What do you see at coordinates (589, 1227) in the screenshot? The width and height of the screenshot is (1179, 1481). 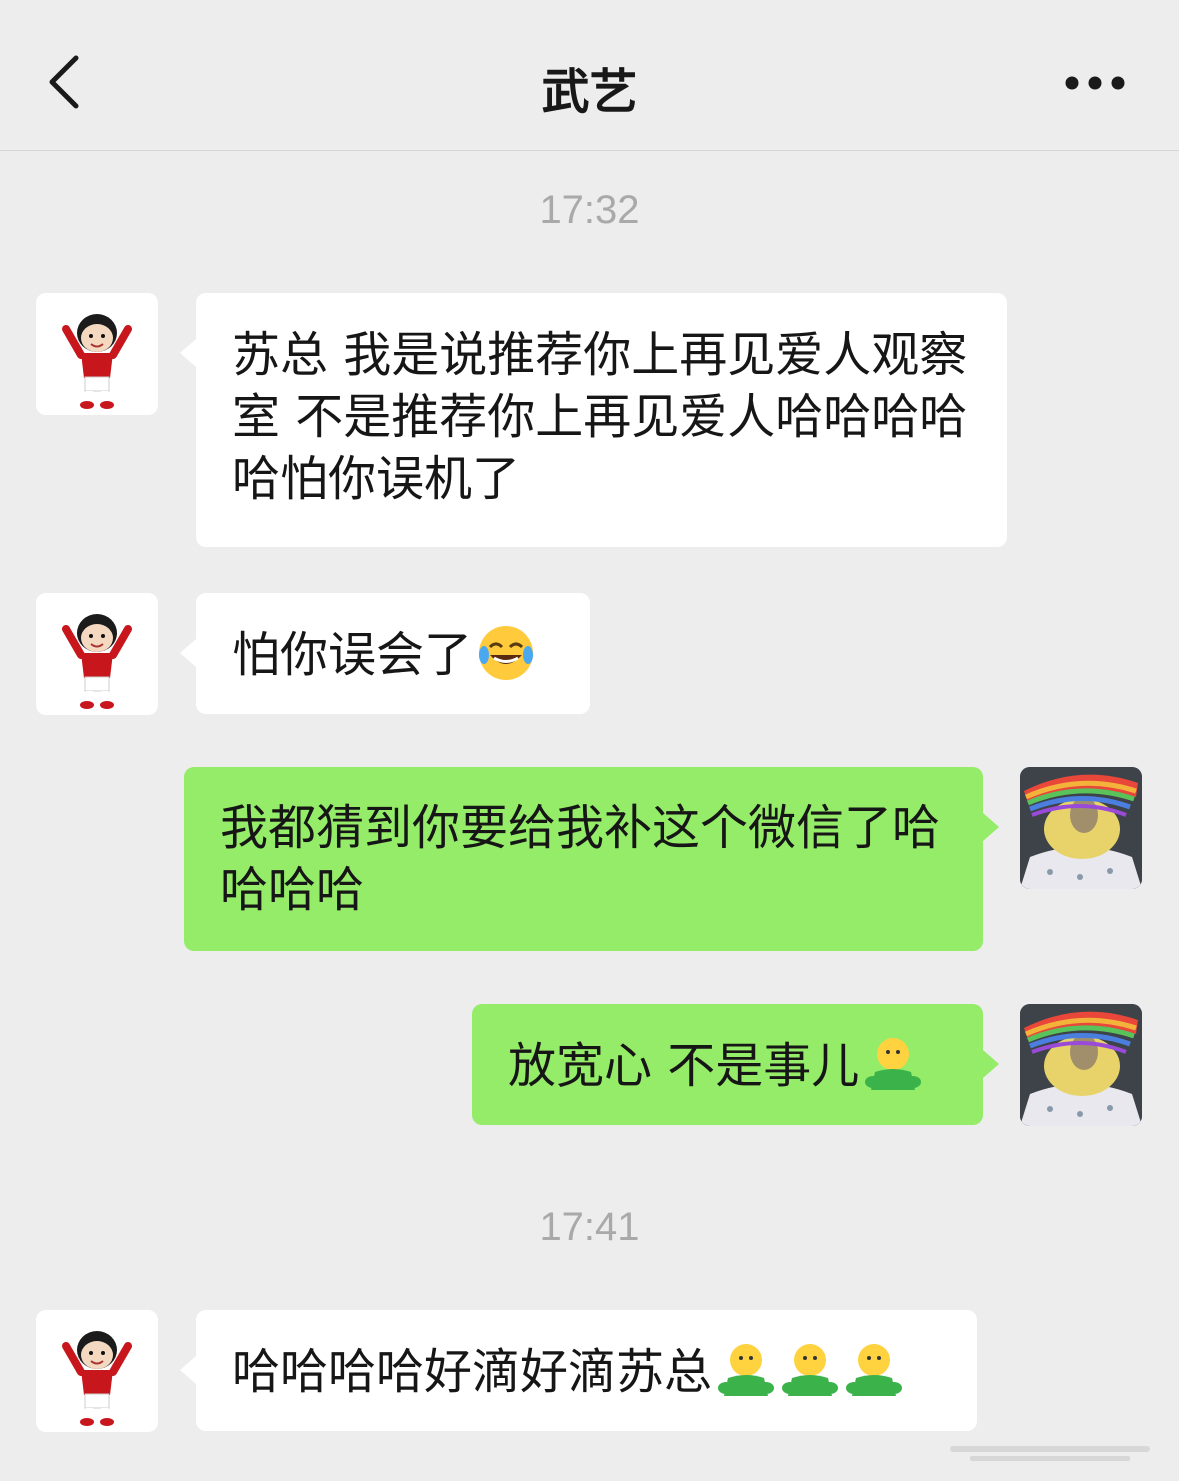 I see `timestamp: 17:41` at bounding box center [589, 1227].